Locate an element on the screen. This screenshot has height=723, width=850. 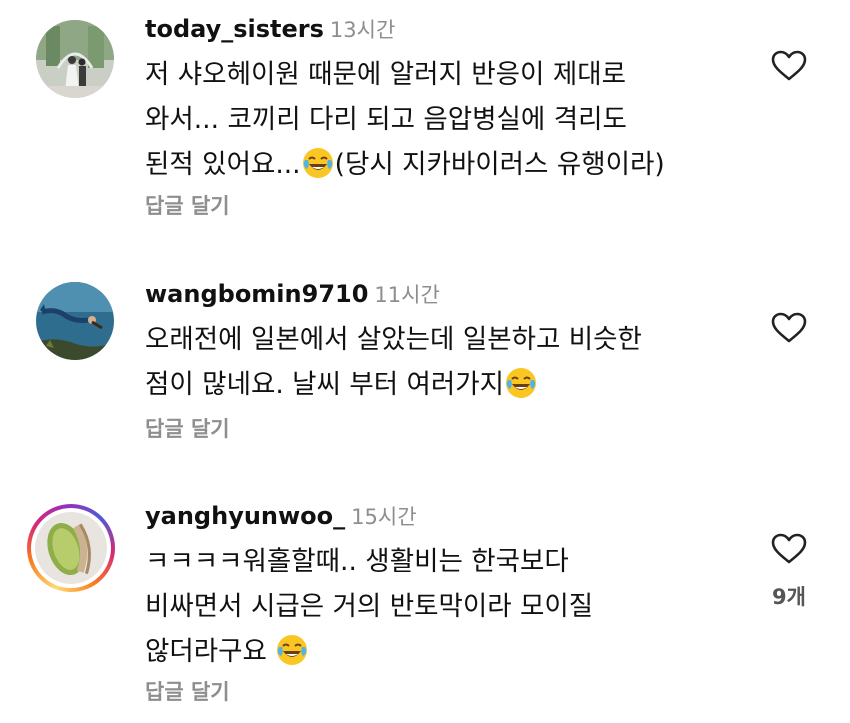
comment-header: today_sisters 13시간 is located at coordinates (270, 29).